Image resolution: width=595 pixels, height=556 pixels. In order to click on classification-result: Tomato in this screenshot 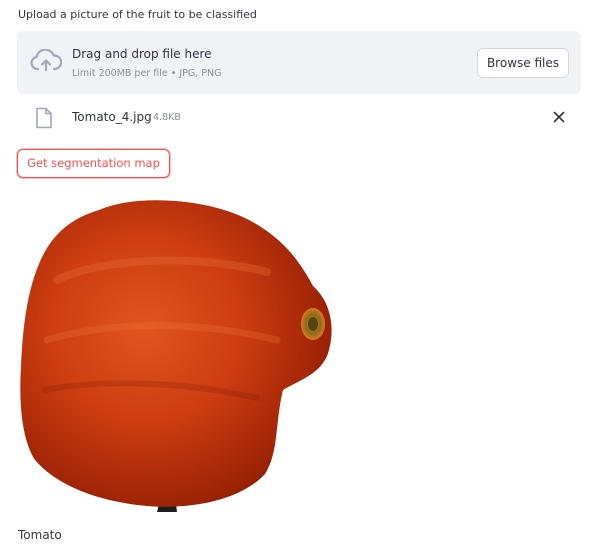, I will do `click(40, 535)`.